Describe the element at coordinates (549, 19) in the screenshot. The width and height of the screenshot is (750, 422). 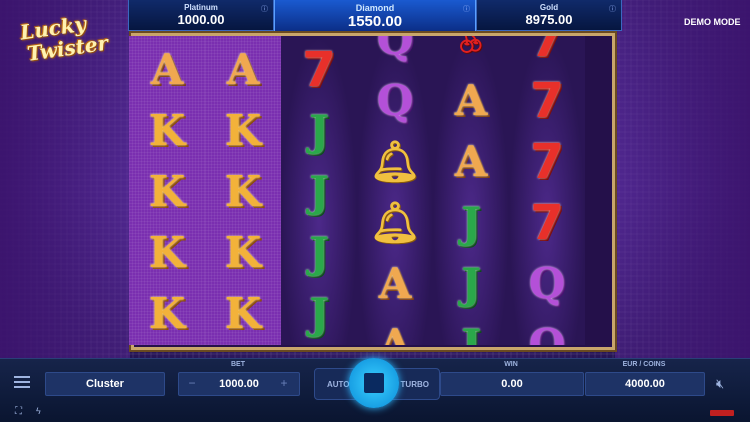
I see `jackpot-value: 8975.00` at that location.